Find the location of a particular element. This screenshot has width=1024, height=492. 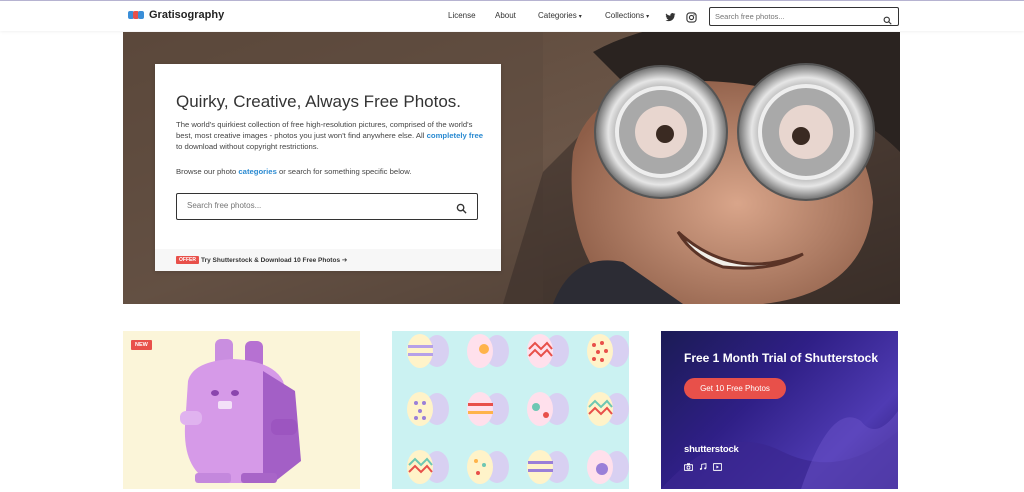

top-search-box is located at coordinates (804, 16).